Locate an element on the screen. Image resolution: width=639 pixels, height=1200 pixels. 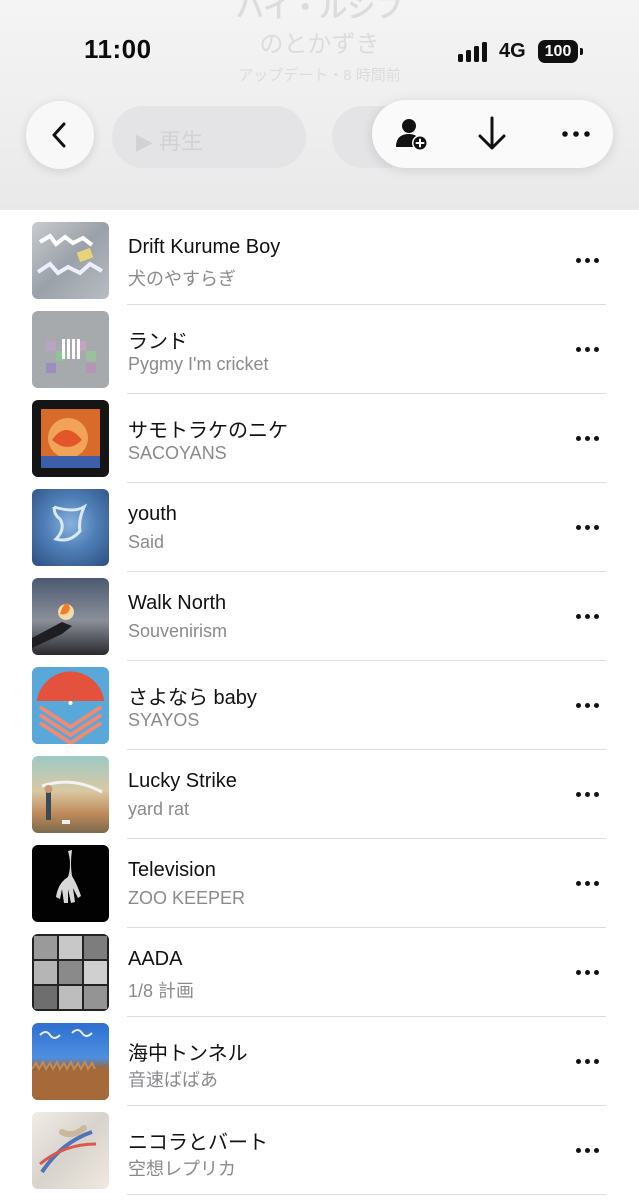
track-row: Television ZOO KEEPER is located at coordinates (319, 889).